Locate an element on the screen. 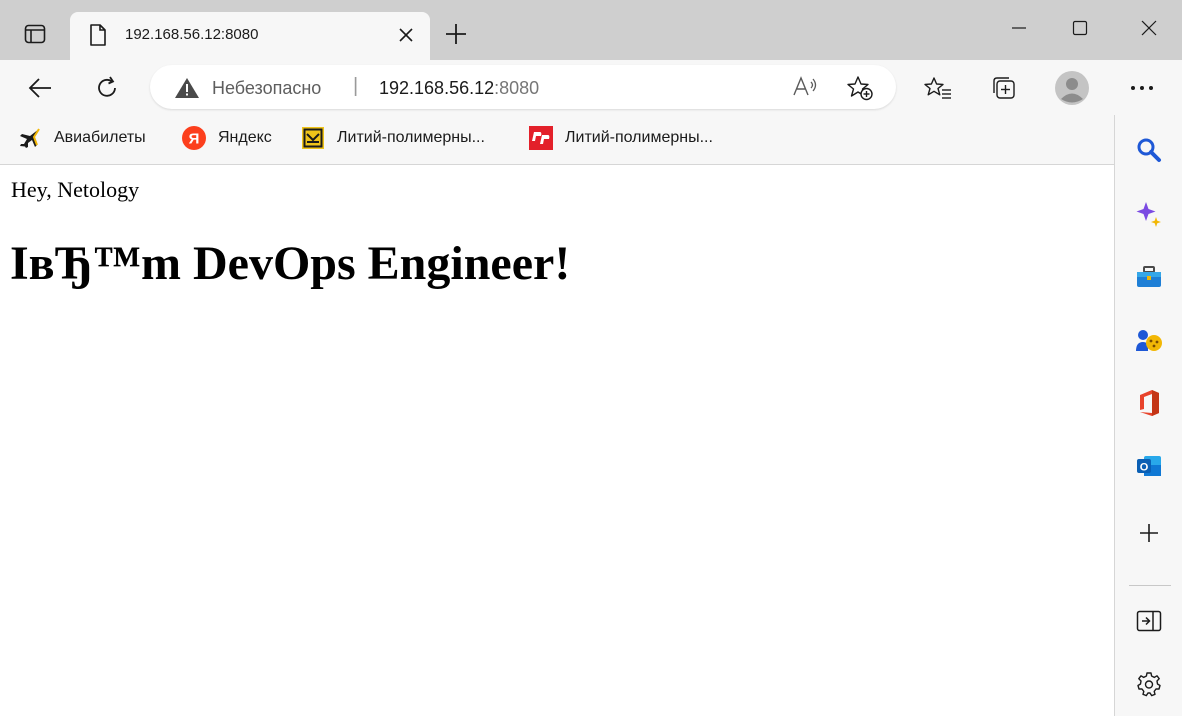  refresh-button is located at coordinates (107, 88).